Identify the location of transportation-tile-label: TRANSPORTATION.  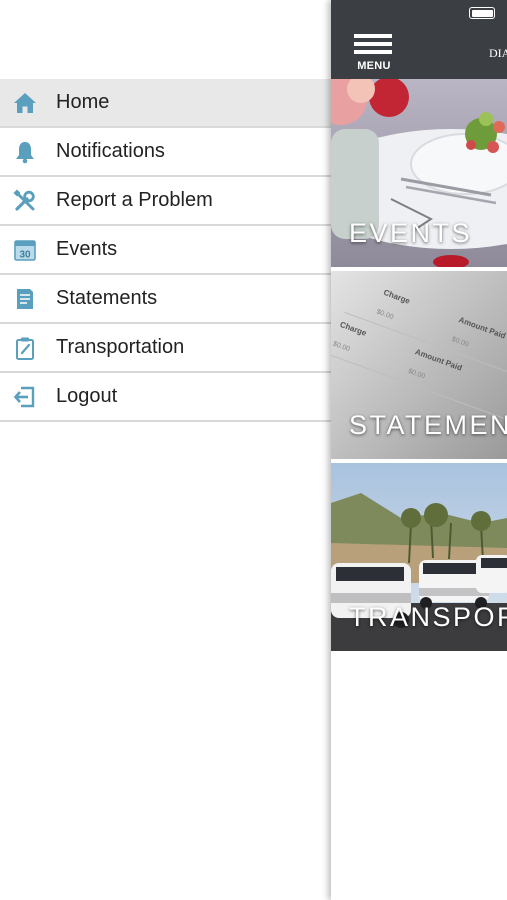
(428, 617).